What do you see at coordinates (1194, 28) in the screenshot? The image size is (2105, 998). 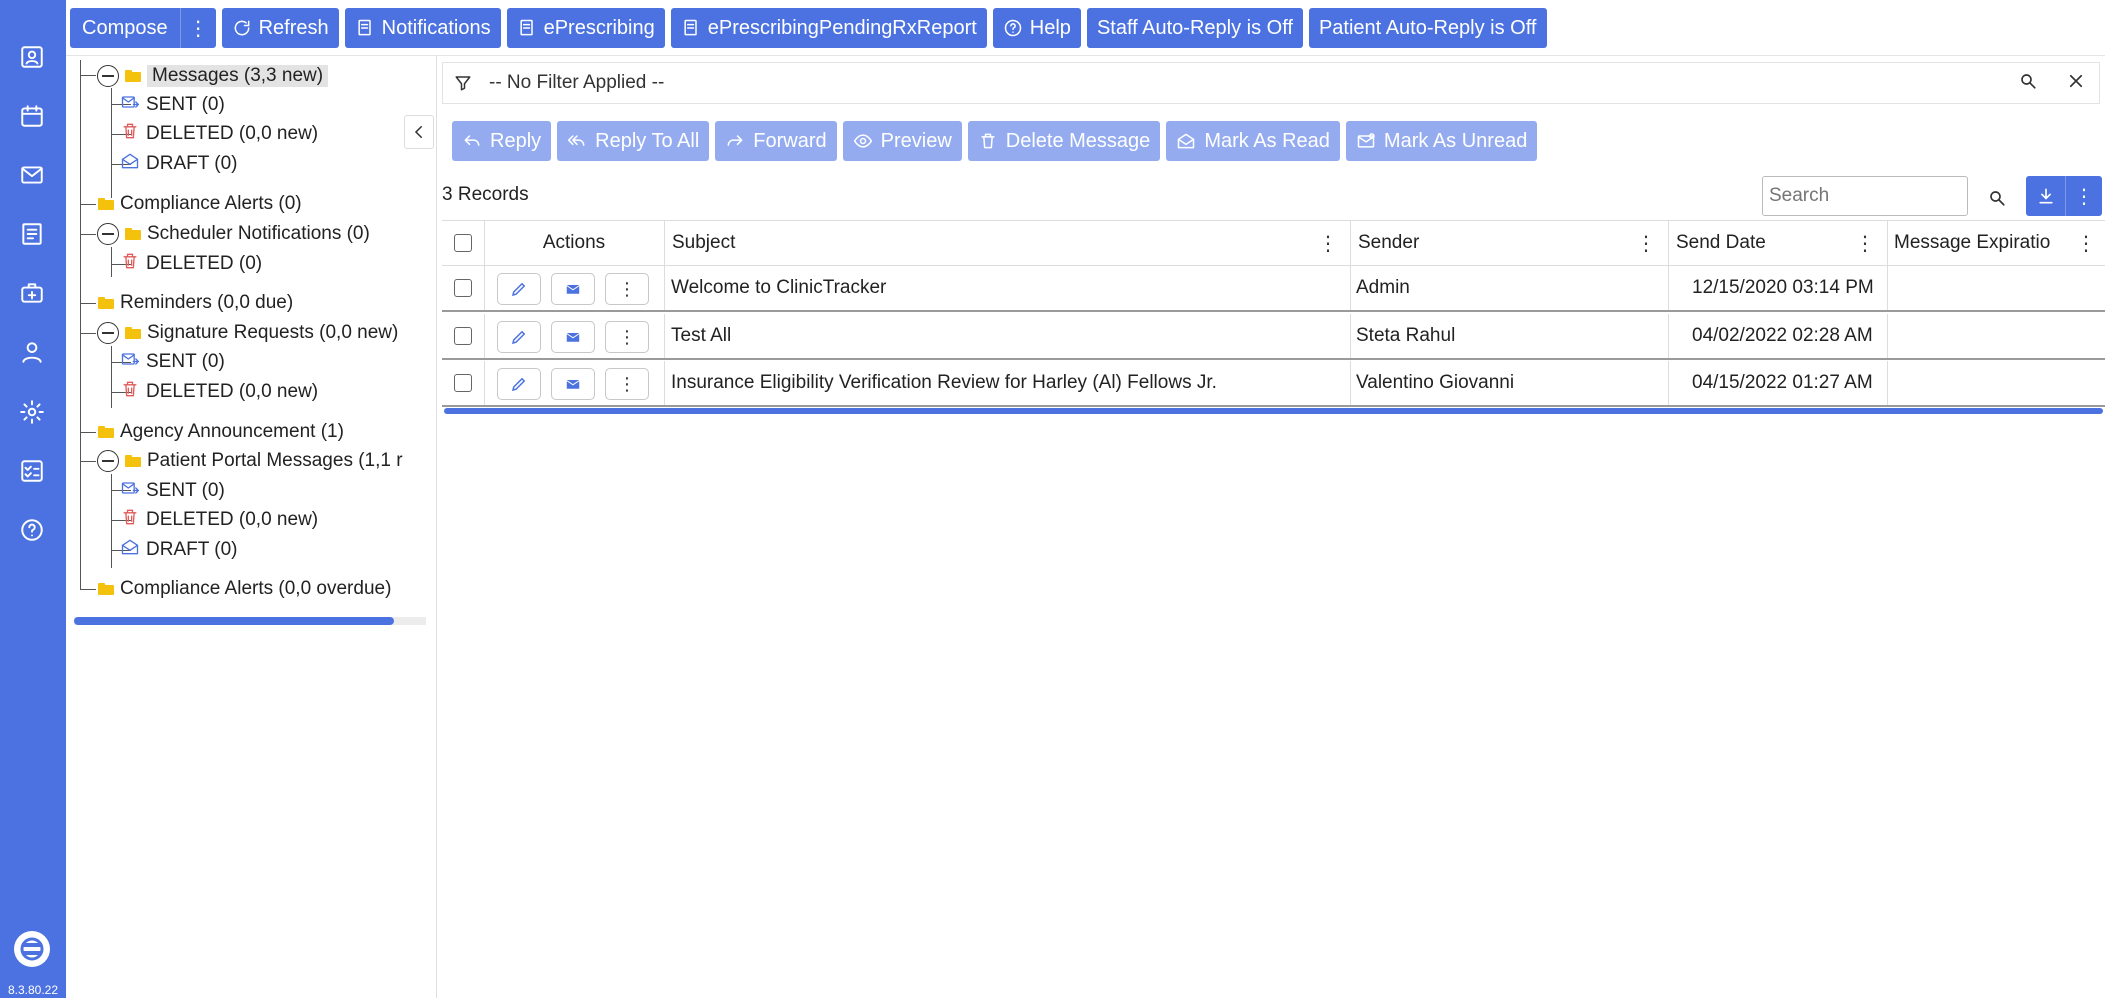 I see `staff-auto-reply-button: Staff Auto-Reply is Off` at bounding box center [1194, 28].